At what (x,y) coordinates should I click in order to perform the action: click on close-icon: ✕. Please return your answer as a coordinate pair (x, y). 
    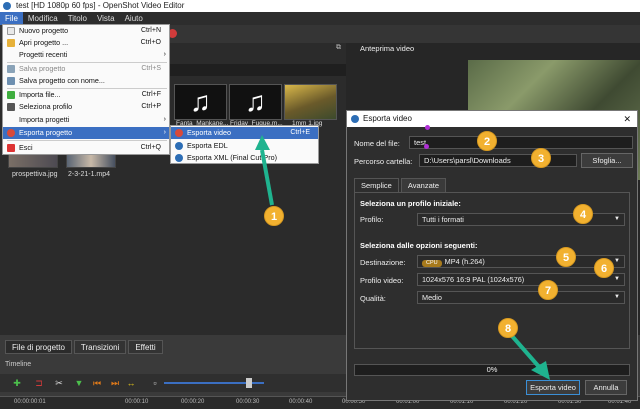
    Looking at the image, I should click on (627, 119).